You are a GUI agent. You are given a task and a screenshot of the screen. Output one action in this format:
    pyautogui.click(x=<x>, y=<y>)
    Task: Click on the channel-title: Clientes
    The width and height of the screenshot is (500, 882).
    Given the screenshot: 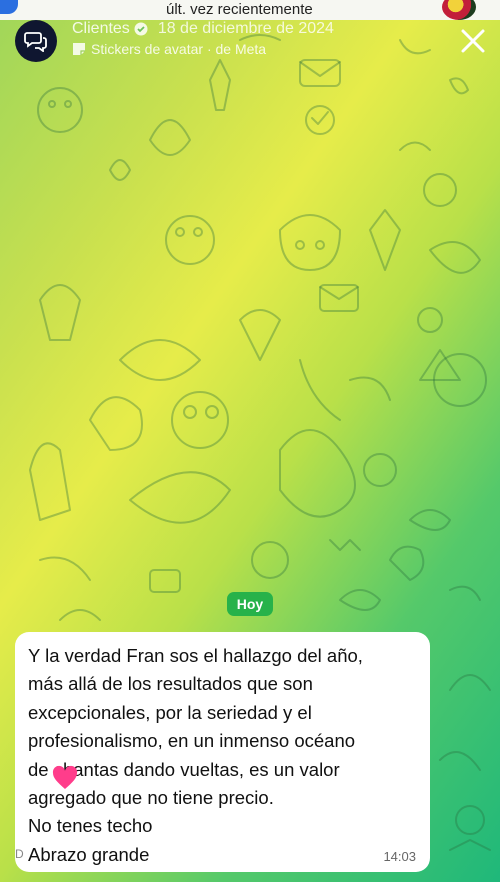 What is the action you would take?
    pyautogui.click(x=101, y=29)
    